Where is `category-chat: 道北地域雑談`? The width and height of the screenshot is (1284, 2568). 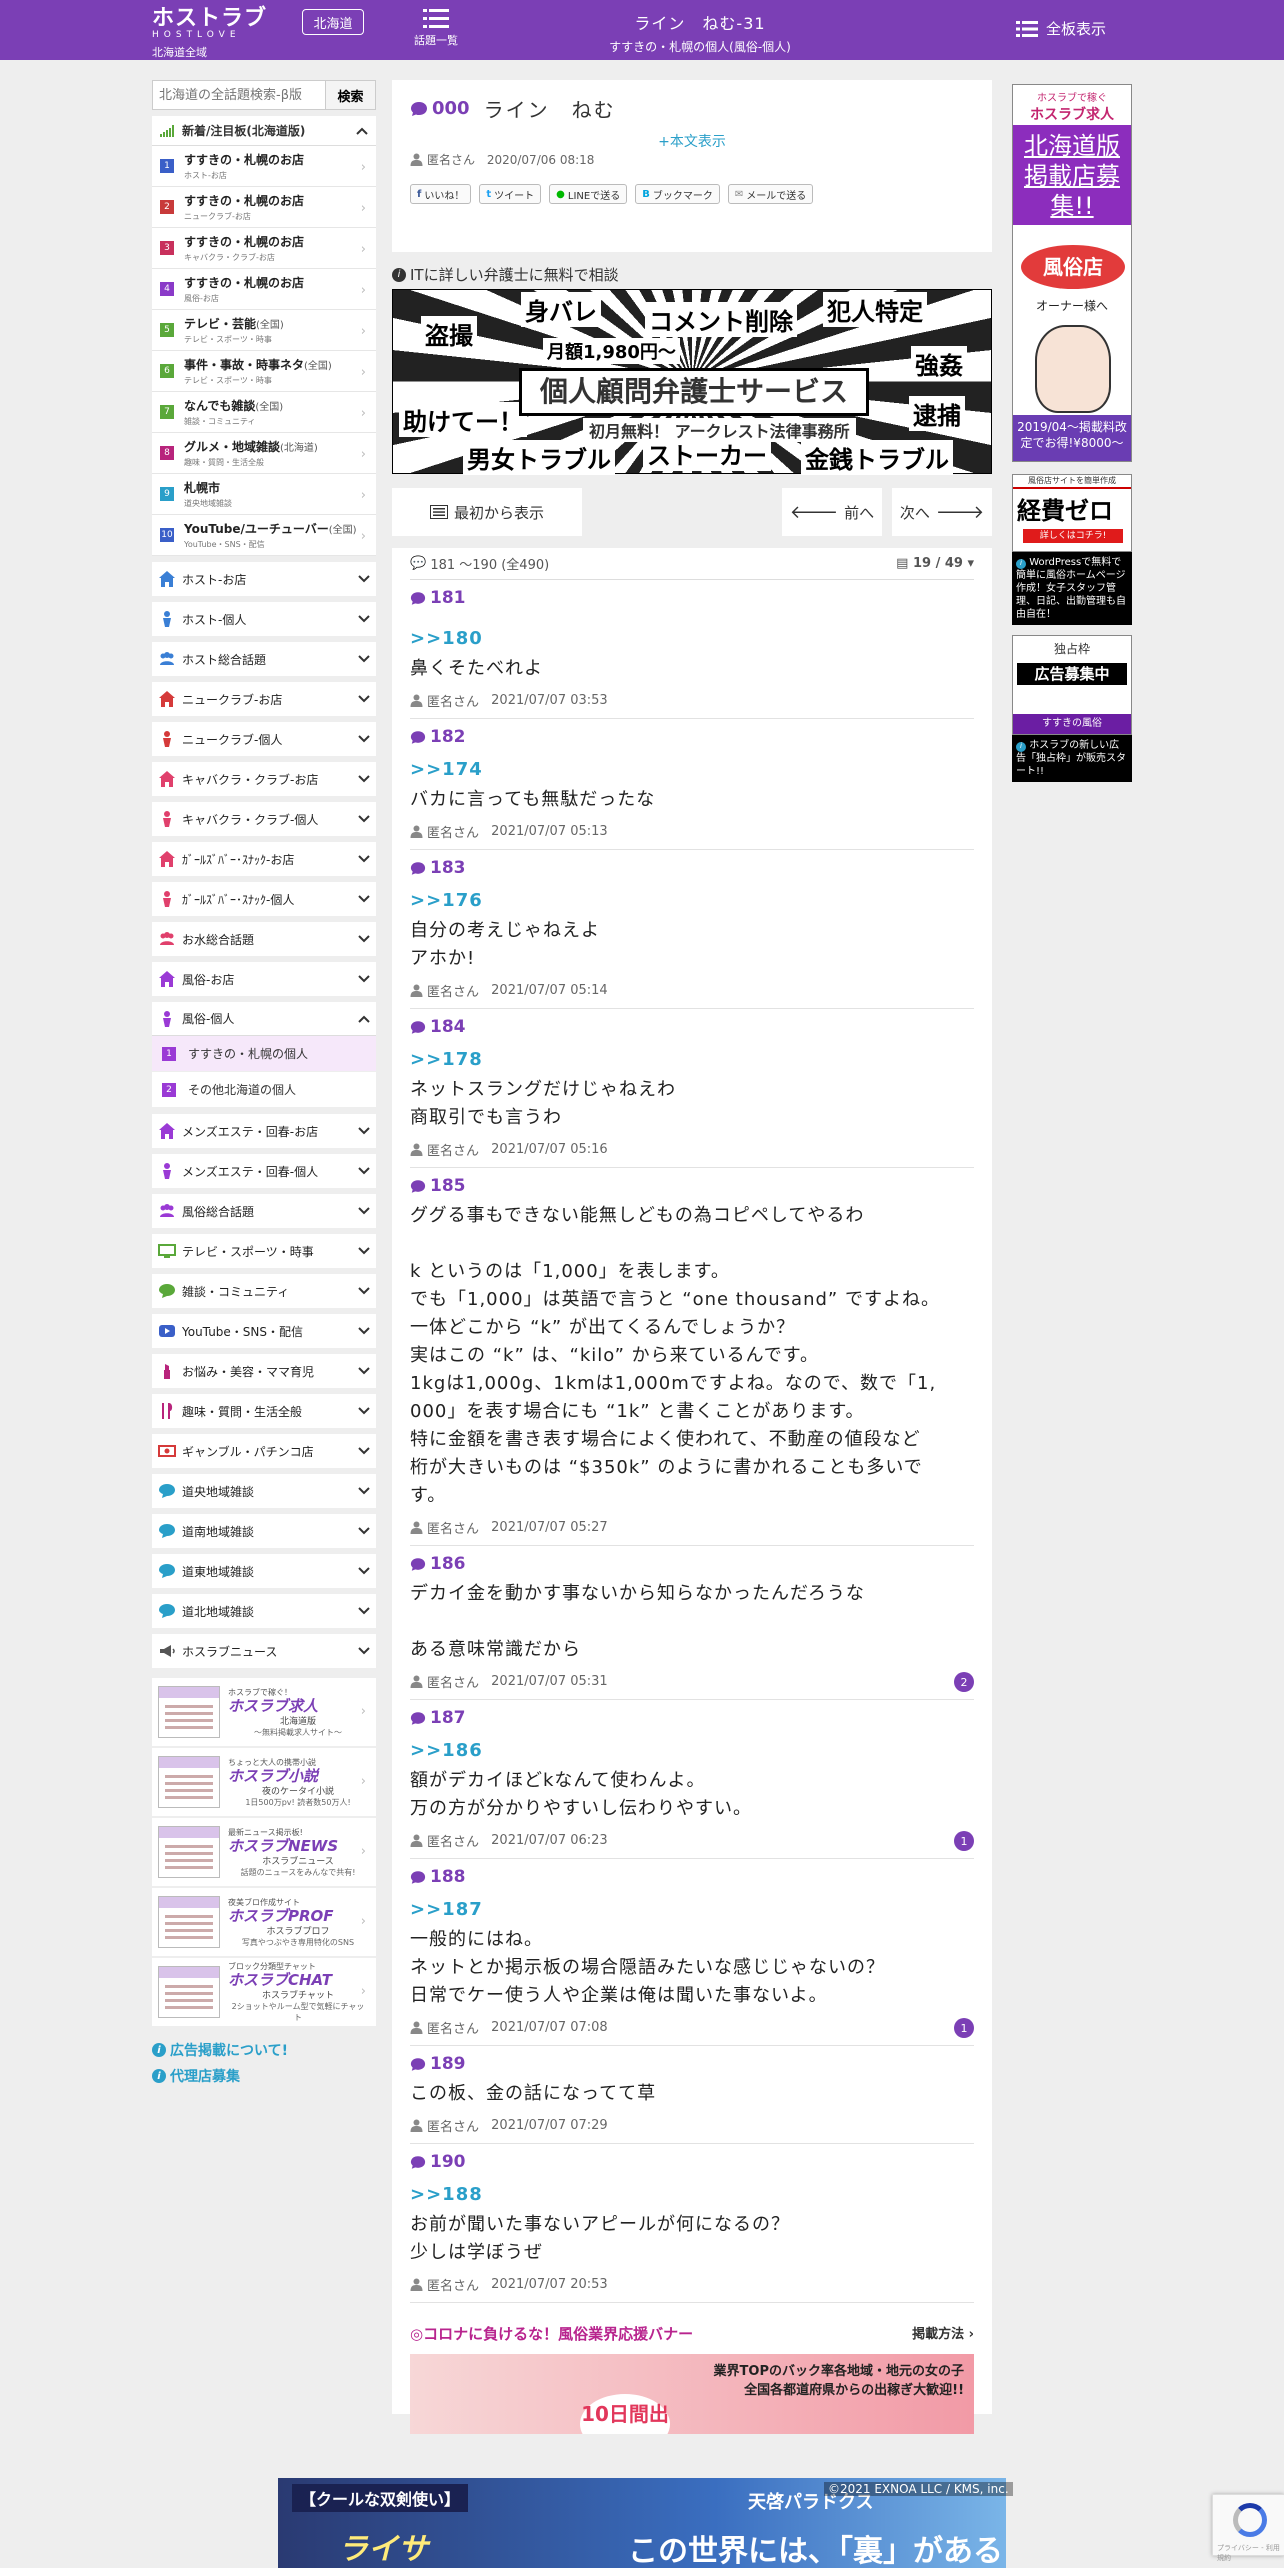 category-chat: 道北地域雑談 is located at coordinates (264, 1611).